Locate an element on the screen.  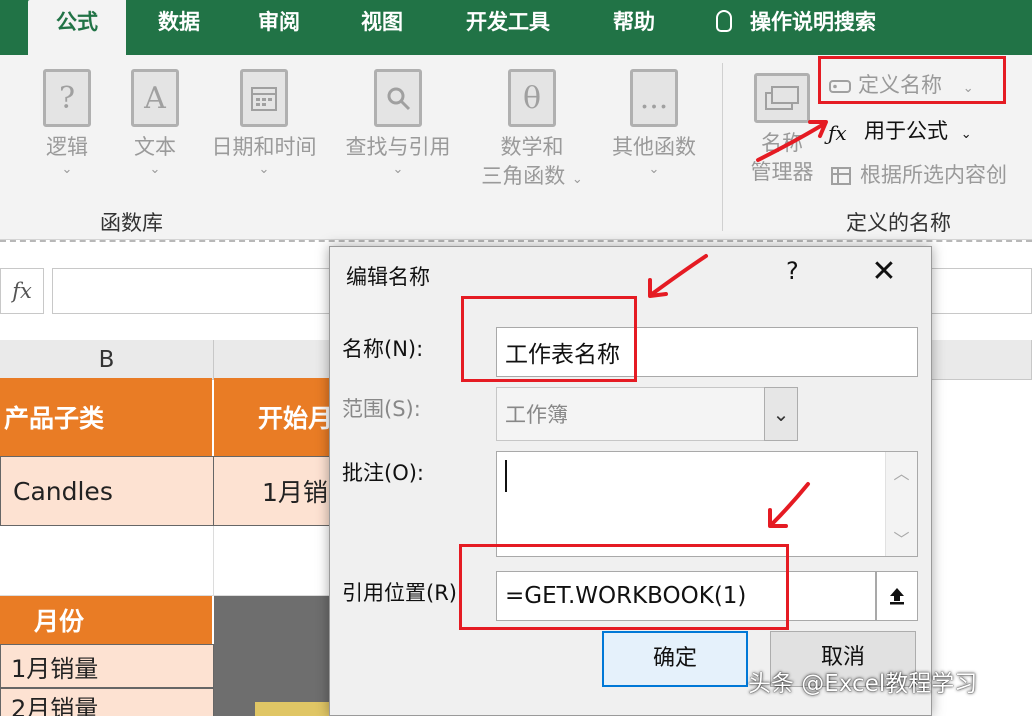
help-icon: ? is located at coordinates (792, 271).